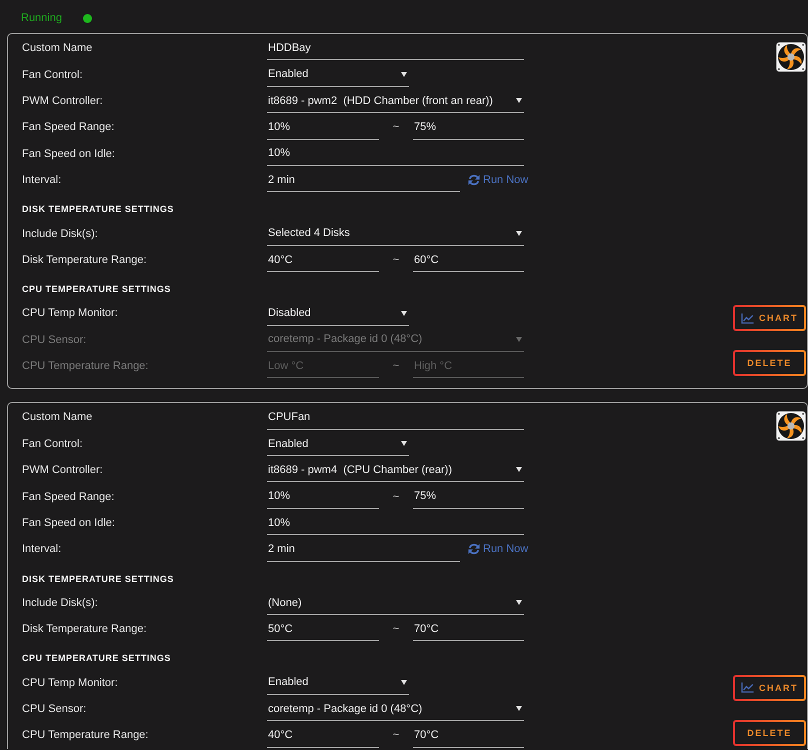 The image size is (808, 750). Describe the element at coordinates (395, 471) in the screenshot. I see `select-field: it8689 - pwm4 (CPU Chamber (rear))` at that location.